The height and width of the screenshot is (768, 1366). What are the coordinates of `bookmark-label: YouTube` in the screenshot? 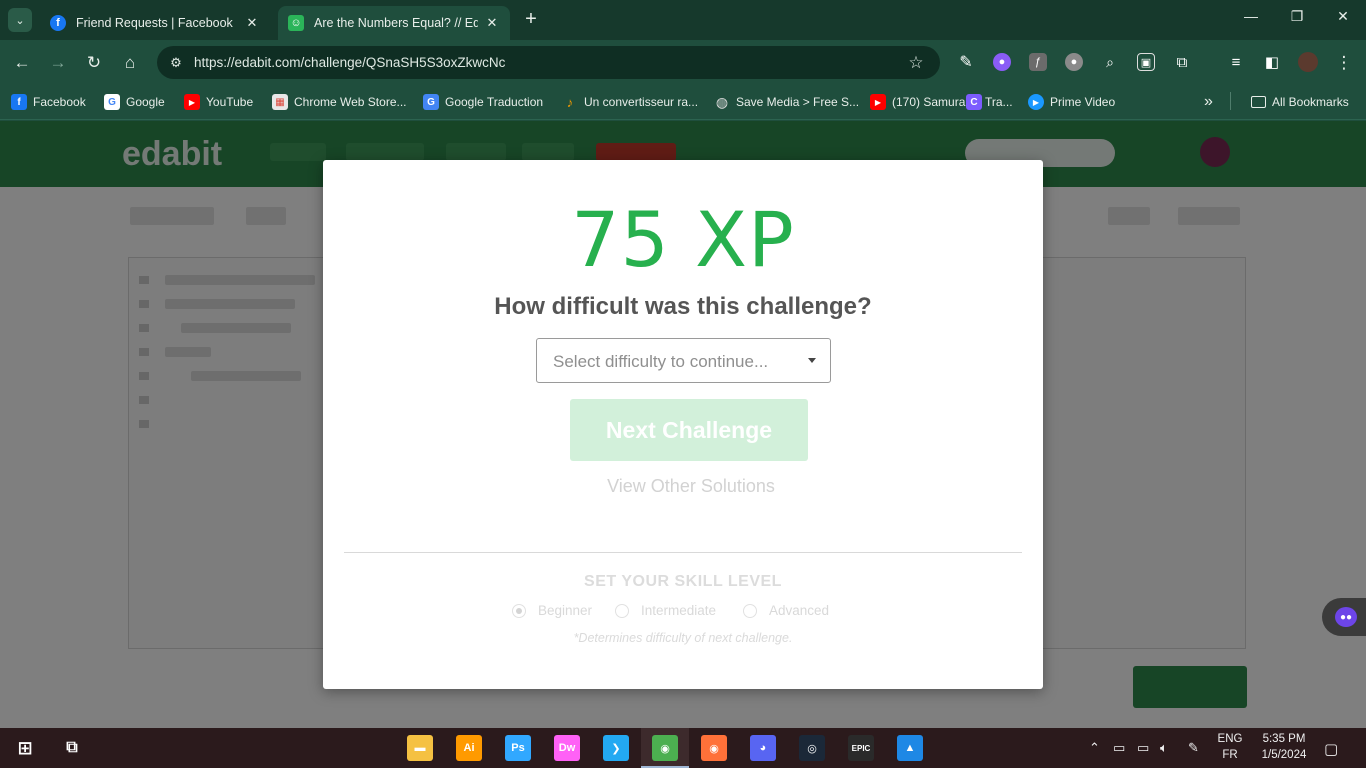 It's located at (230, 102).